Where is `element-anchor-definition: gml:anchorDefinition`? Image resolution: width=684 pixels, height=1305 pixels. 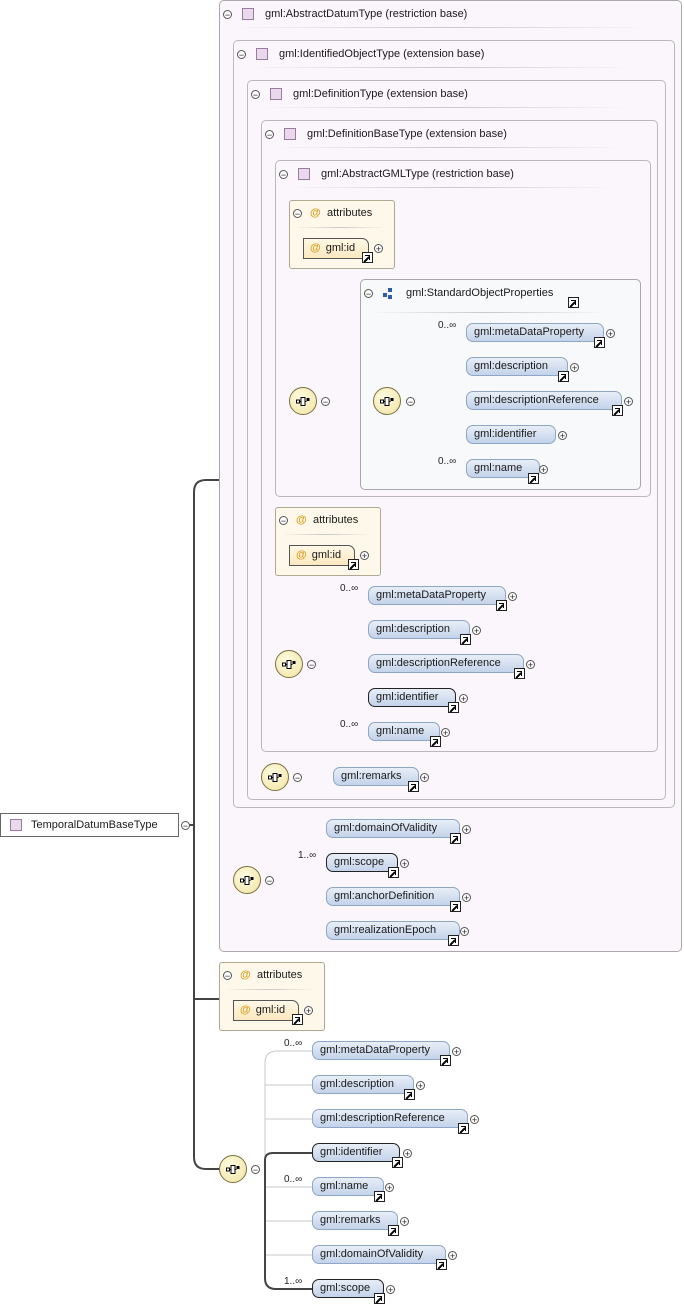
element-anchor-definition: gml:anchorDefinition is located at coordinates (393, 896).